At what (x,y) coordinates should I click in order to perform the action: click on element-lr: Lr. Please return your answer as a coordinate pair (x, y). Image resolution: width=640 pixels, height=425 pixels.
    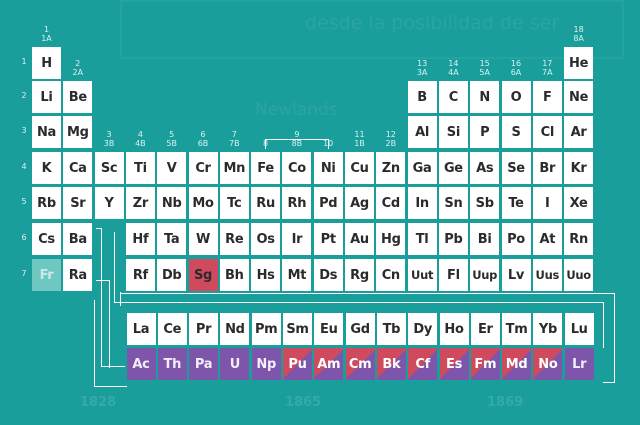
    Looking at the image, I should click on (579, 364).